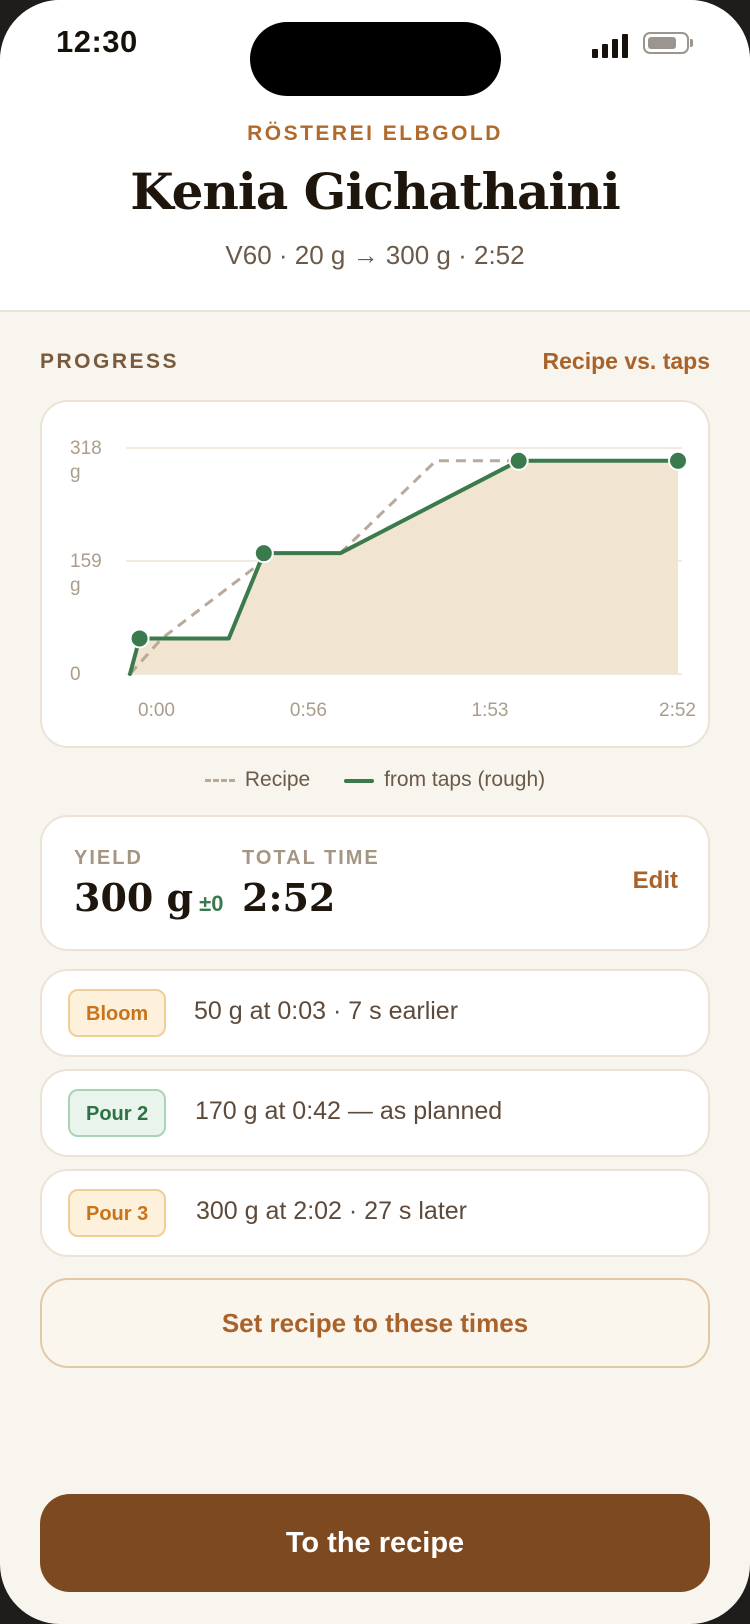 Image resolution: width=750 pixels, height=1624 pixels. I want to click on total-time-value: 2:52, so click(289, 897).